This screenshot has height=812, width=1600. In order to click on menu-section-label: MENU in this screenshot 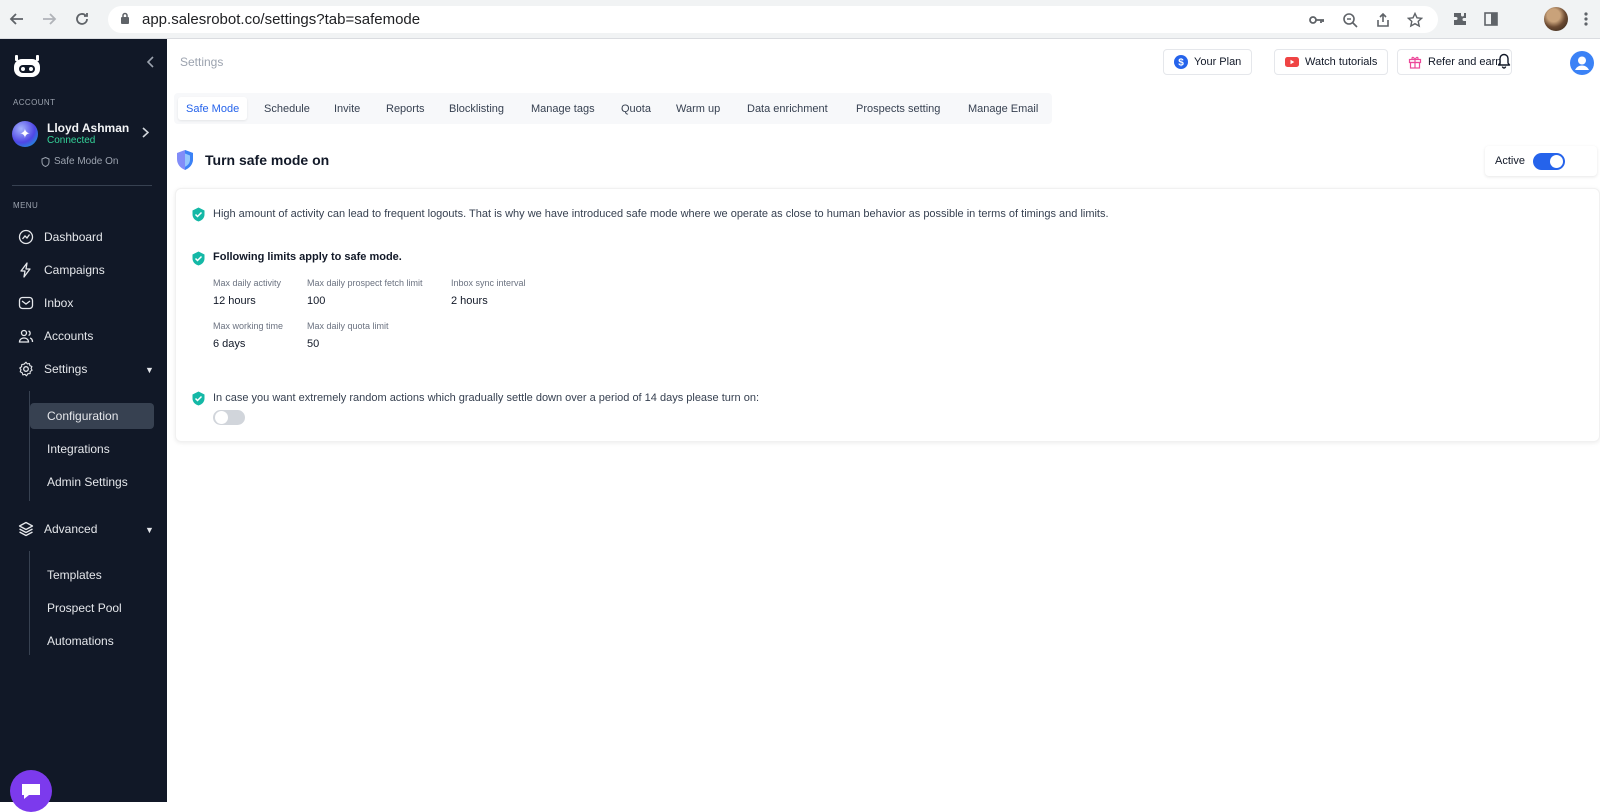, I will do `click(26, 205)`.